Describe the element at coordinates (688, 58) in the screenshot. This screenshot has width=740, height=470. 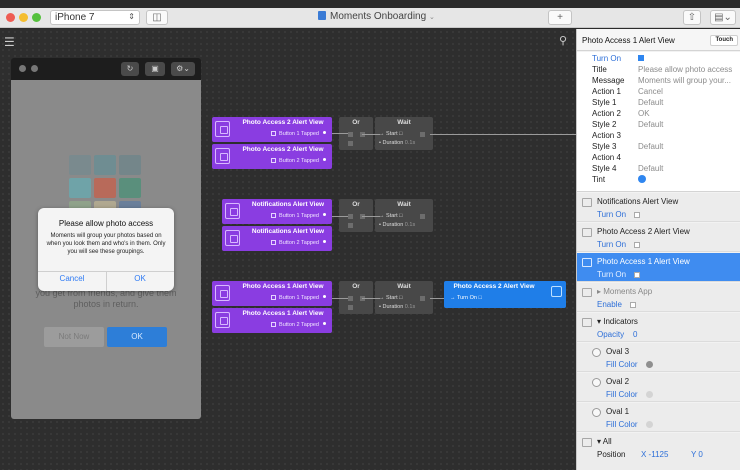
I see `turn-on-toggle` at that location.